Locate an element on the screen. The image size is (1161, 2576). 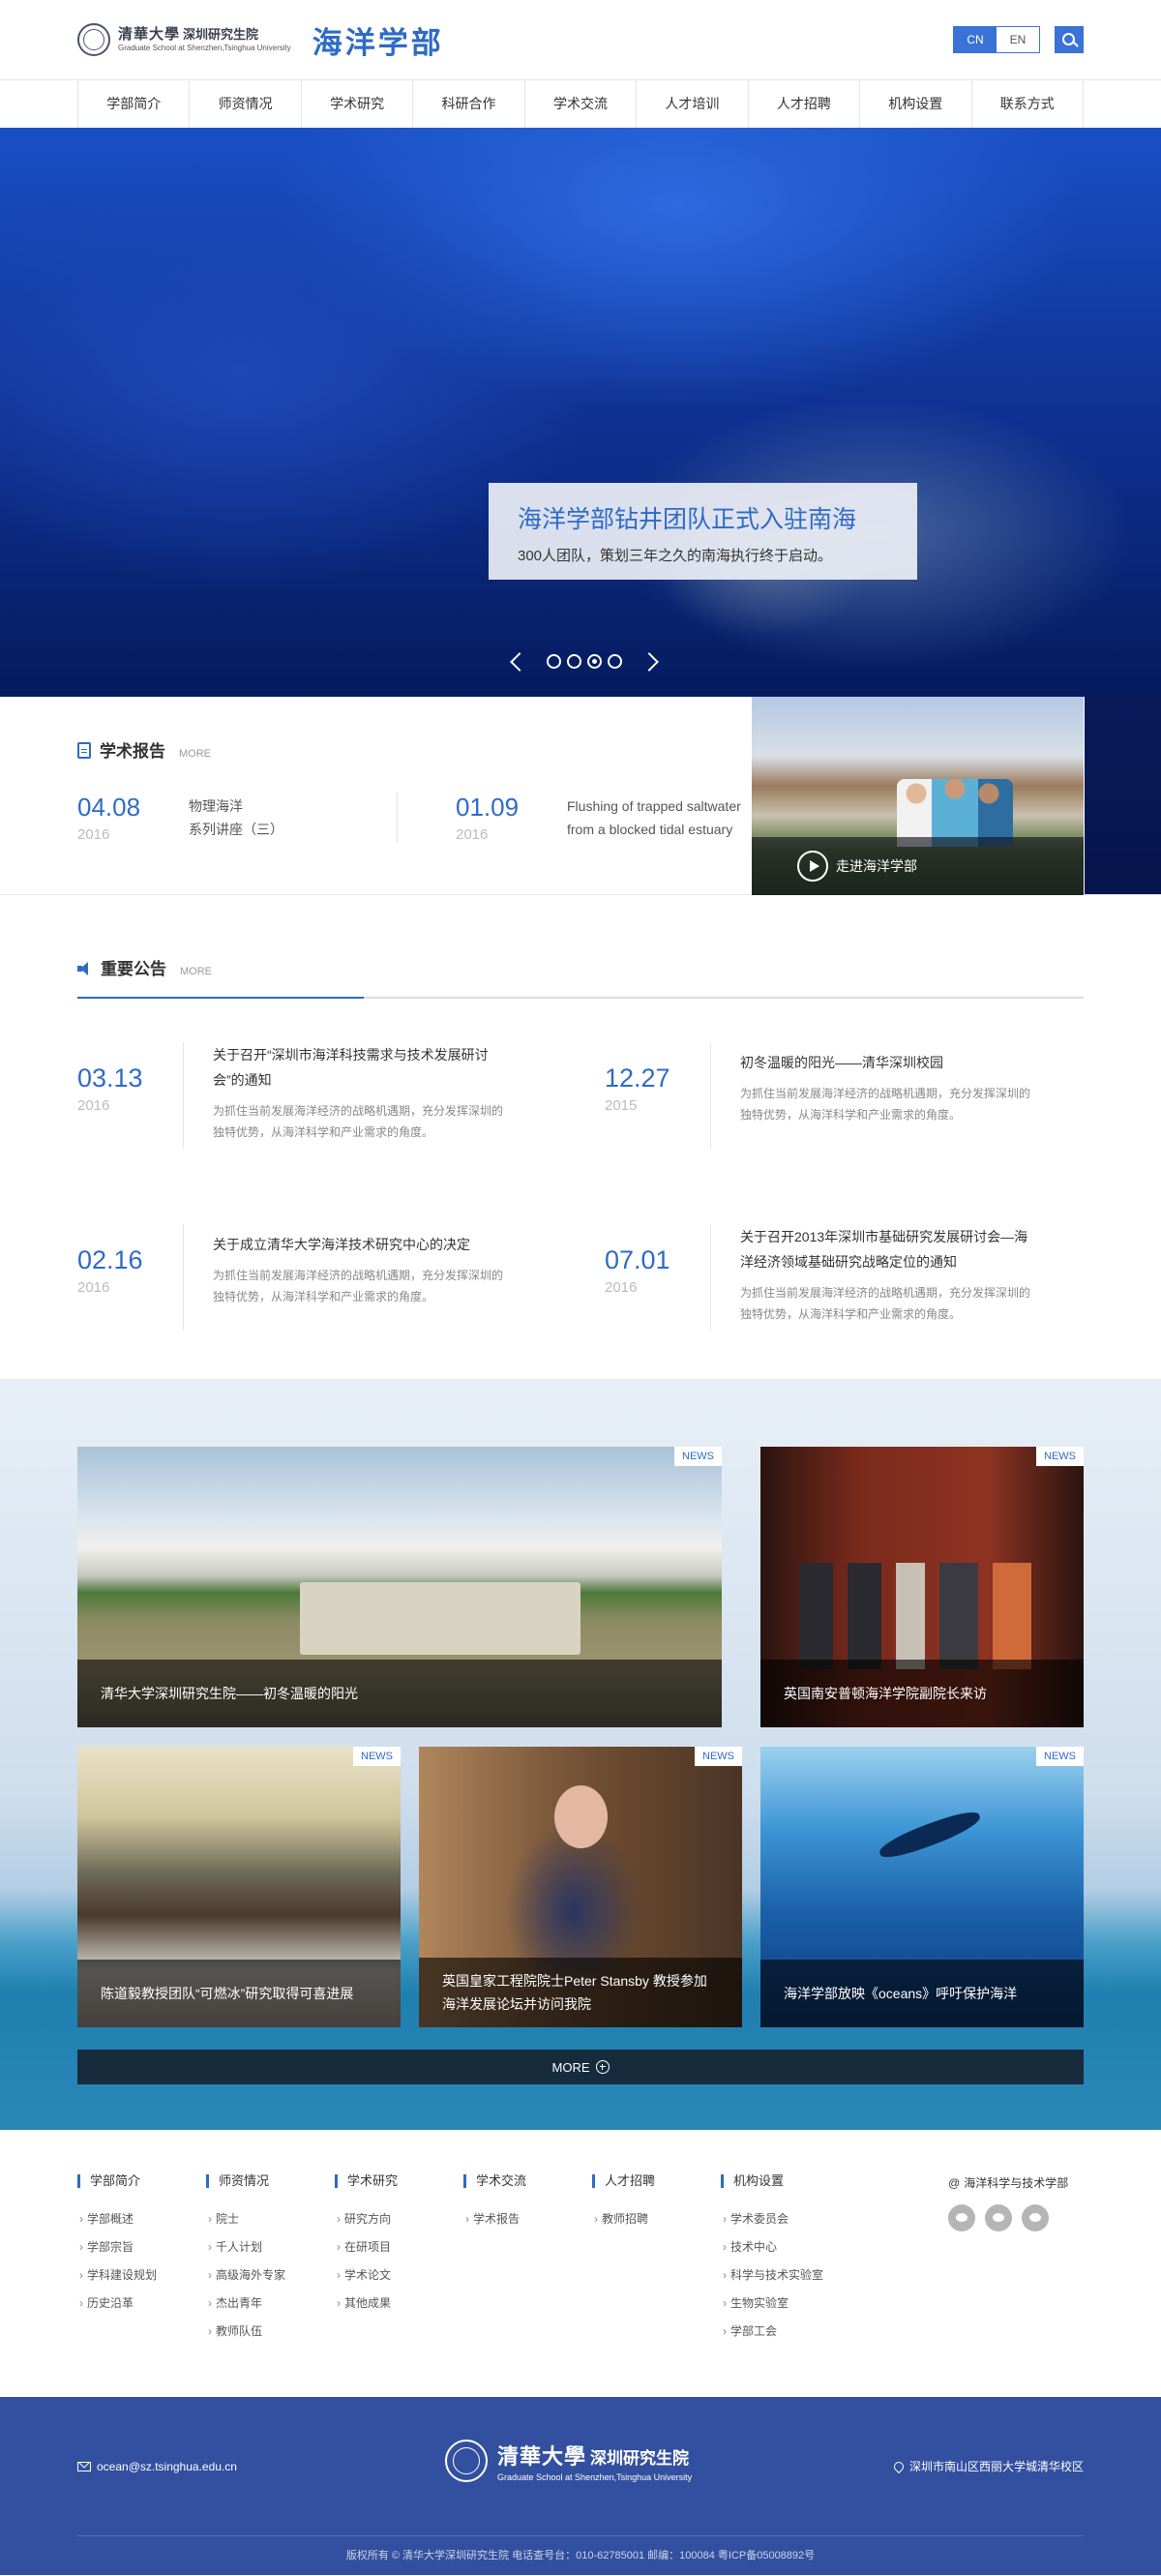
footer-link: 研究方向 is located at coordinates (399, 2219).